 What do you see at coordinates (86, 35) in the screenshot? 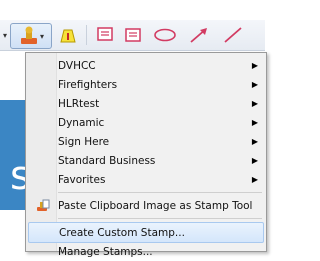
I see `toolbar-separator` at bounding box center [86, 35].